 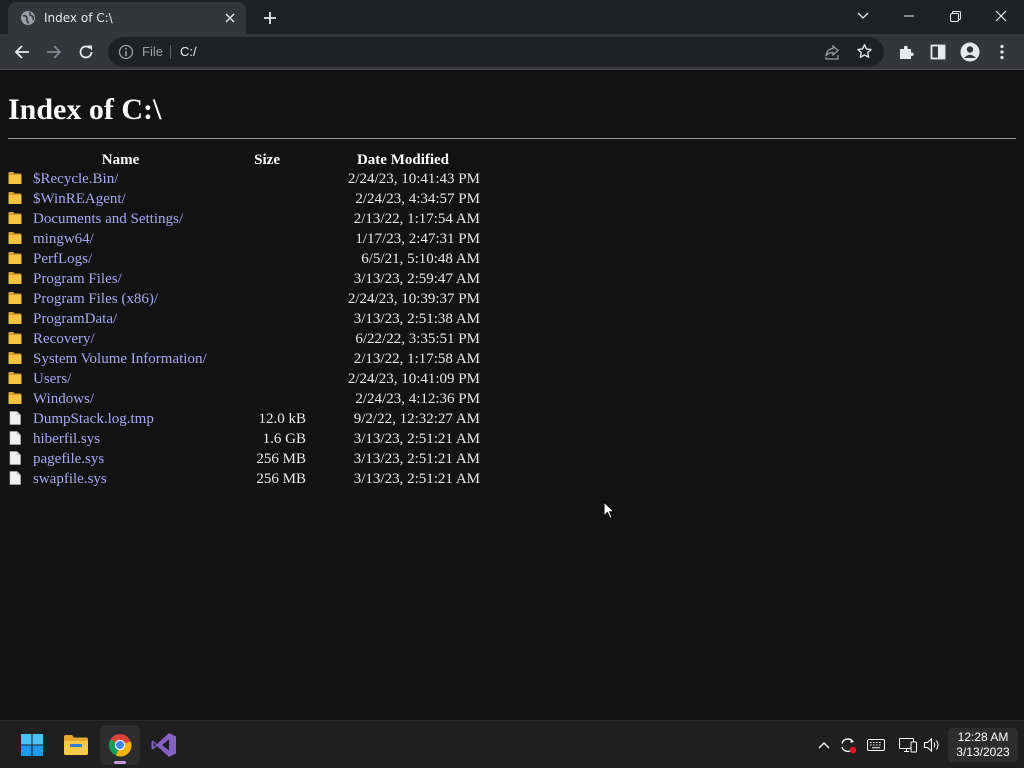 What do you see at coordinates (932, 745) in the screenshot?
I see `volume-button` at bounding box center [932, 745].